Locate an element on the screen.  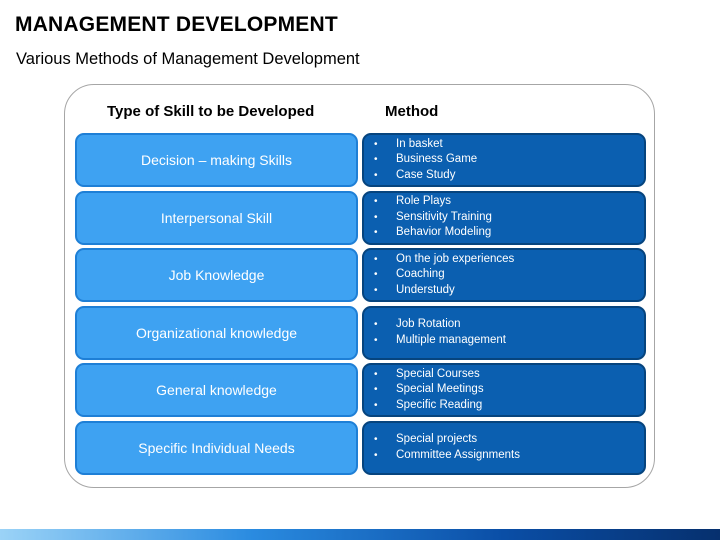
skill-box: Organizational knowledge is located at coordinates (216, 332).